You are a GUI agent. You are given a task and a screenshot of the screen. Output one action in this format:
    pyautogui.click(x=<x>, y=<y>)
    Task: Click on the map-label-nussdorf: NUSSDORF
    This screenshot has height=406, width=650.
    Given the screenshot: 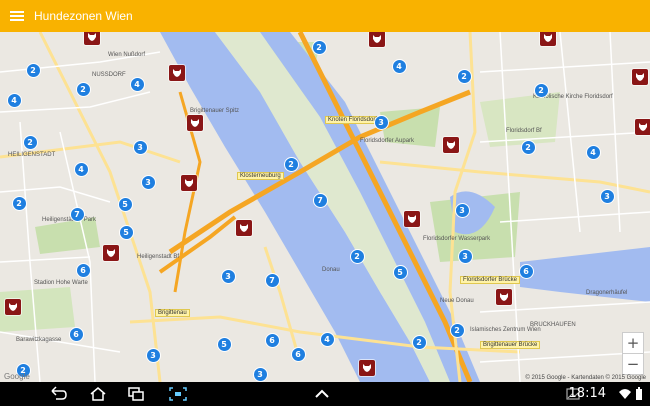 What is the action you would take?
    pyautogui.click(x=109, y=75)
    